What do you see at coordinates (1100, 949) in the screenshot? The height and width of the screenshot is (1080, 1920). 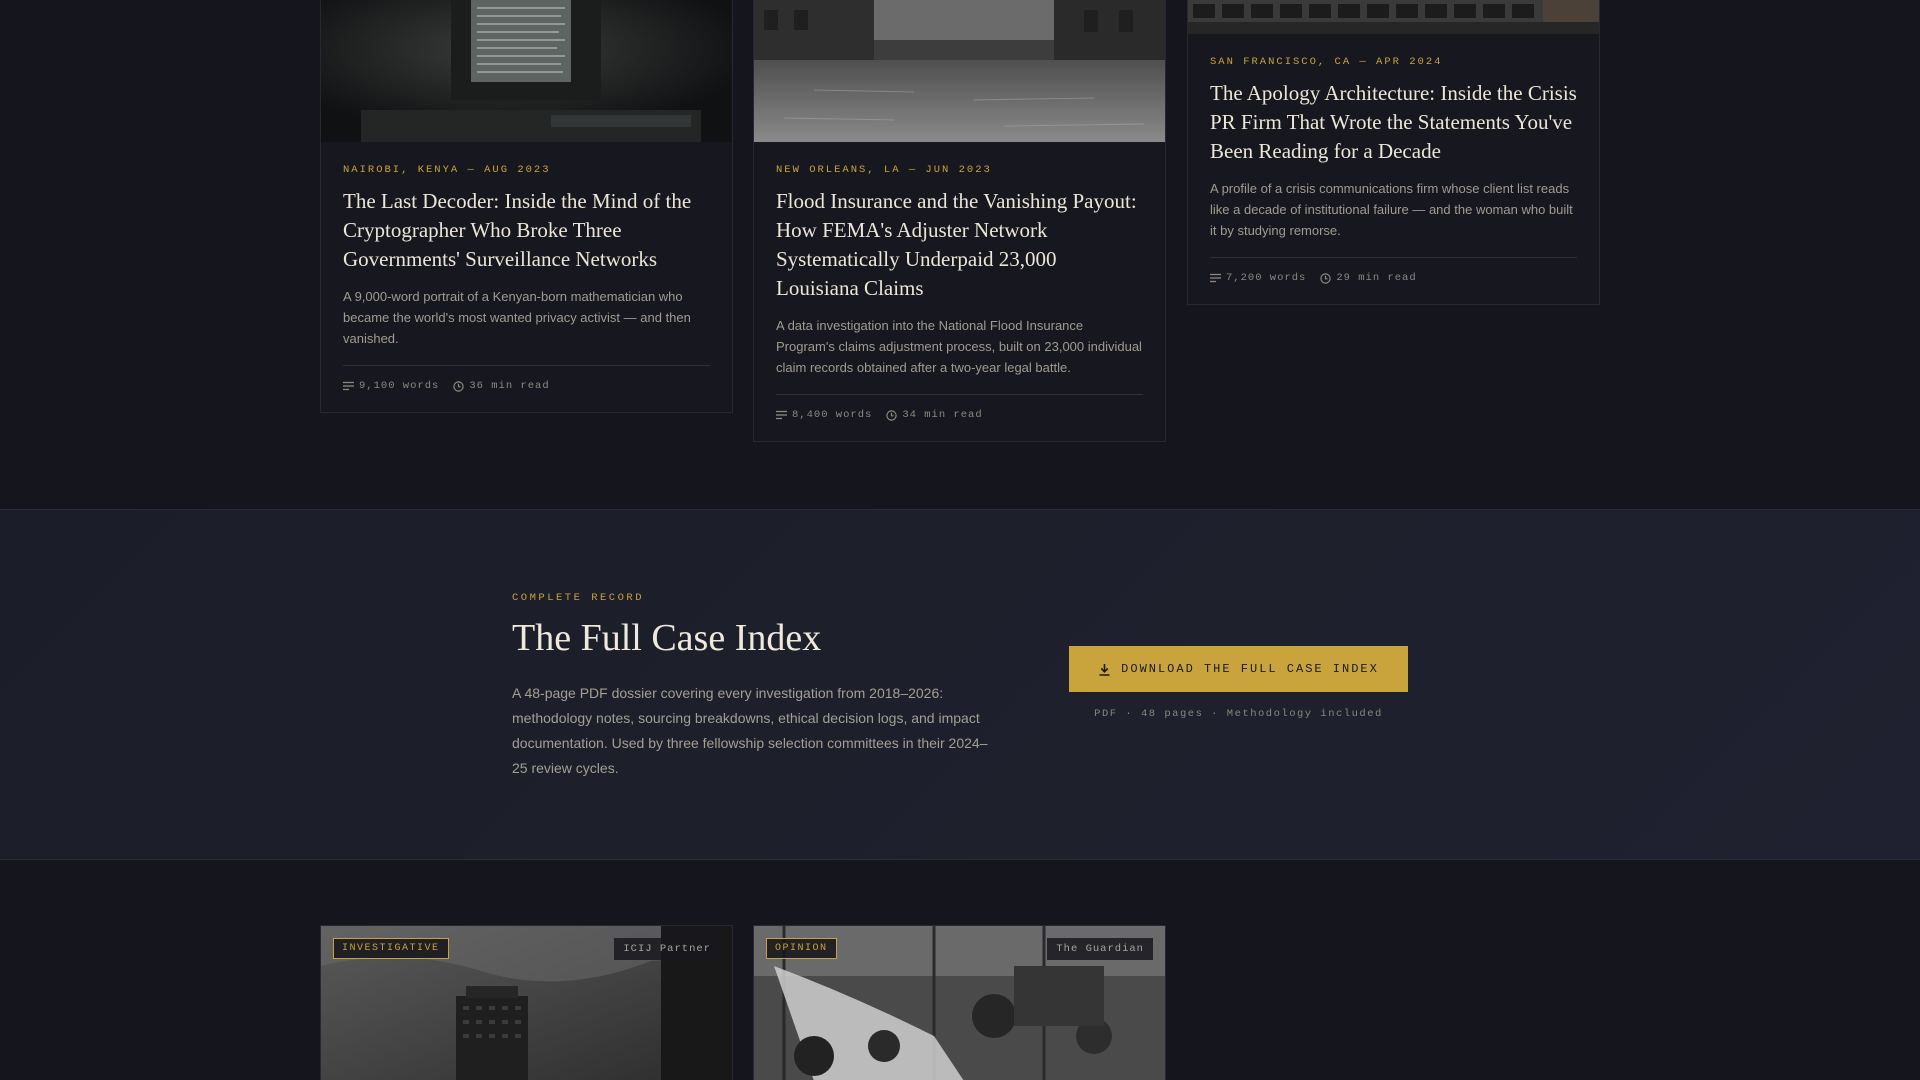 I see `source-badge: The Guardian` at bounding box center [1100, 949].